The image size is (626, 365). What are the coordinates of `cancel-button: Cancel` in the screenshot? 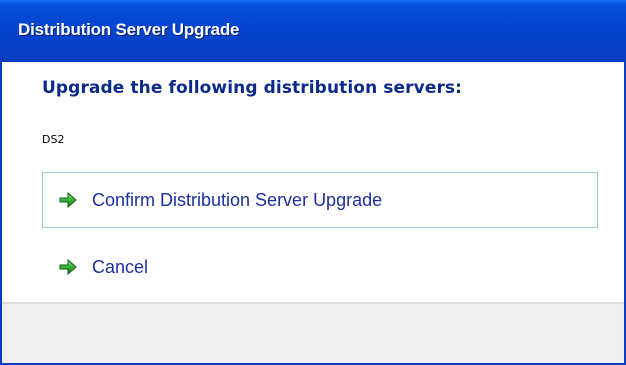 It's located at (320, 267).